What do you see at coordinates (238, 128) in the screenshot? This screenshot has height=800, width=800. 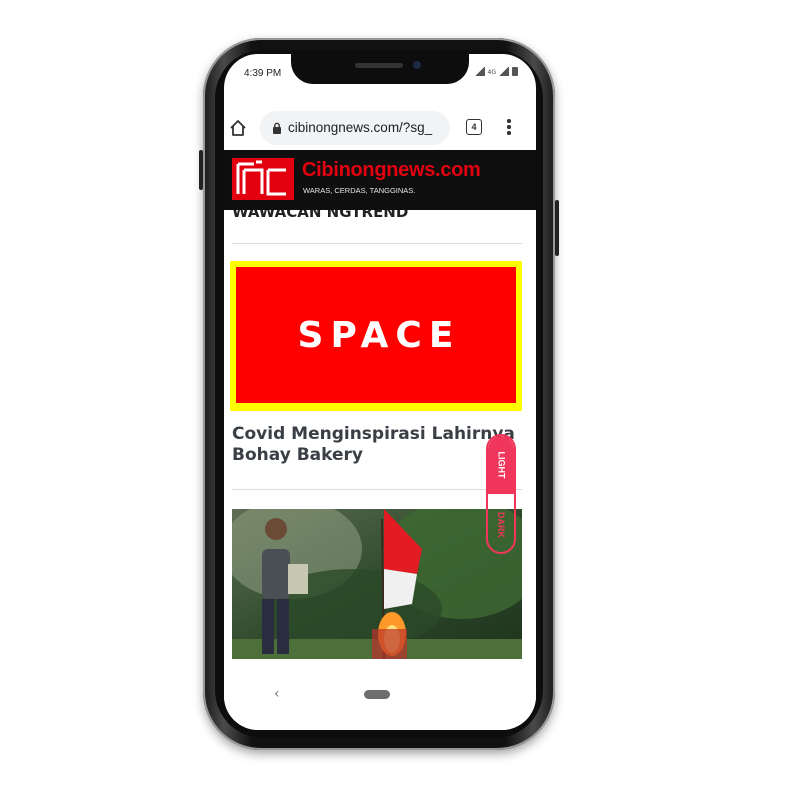 I see `home-icon` at bounding box center [238, 128].